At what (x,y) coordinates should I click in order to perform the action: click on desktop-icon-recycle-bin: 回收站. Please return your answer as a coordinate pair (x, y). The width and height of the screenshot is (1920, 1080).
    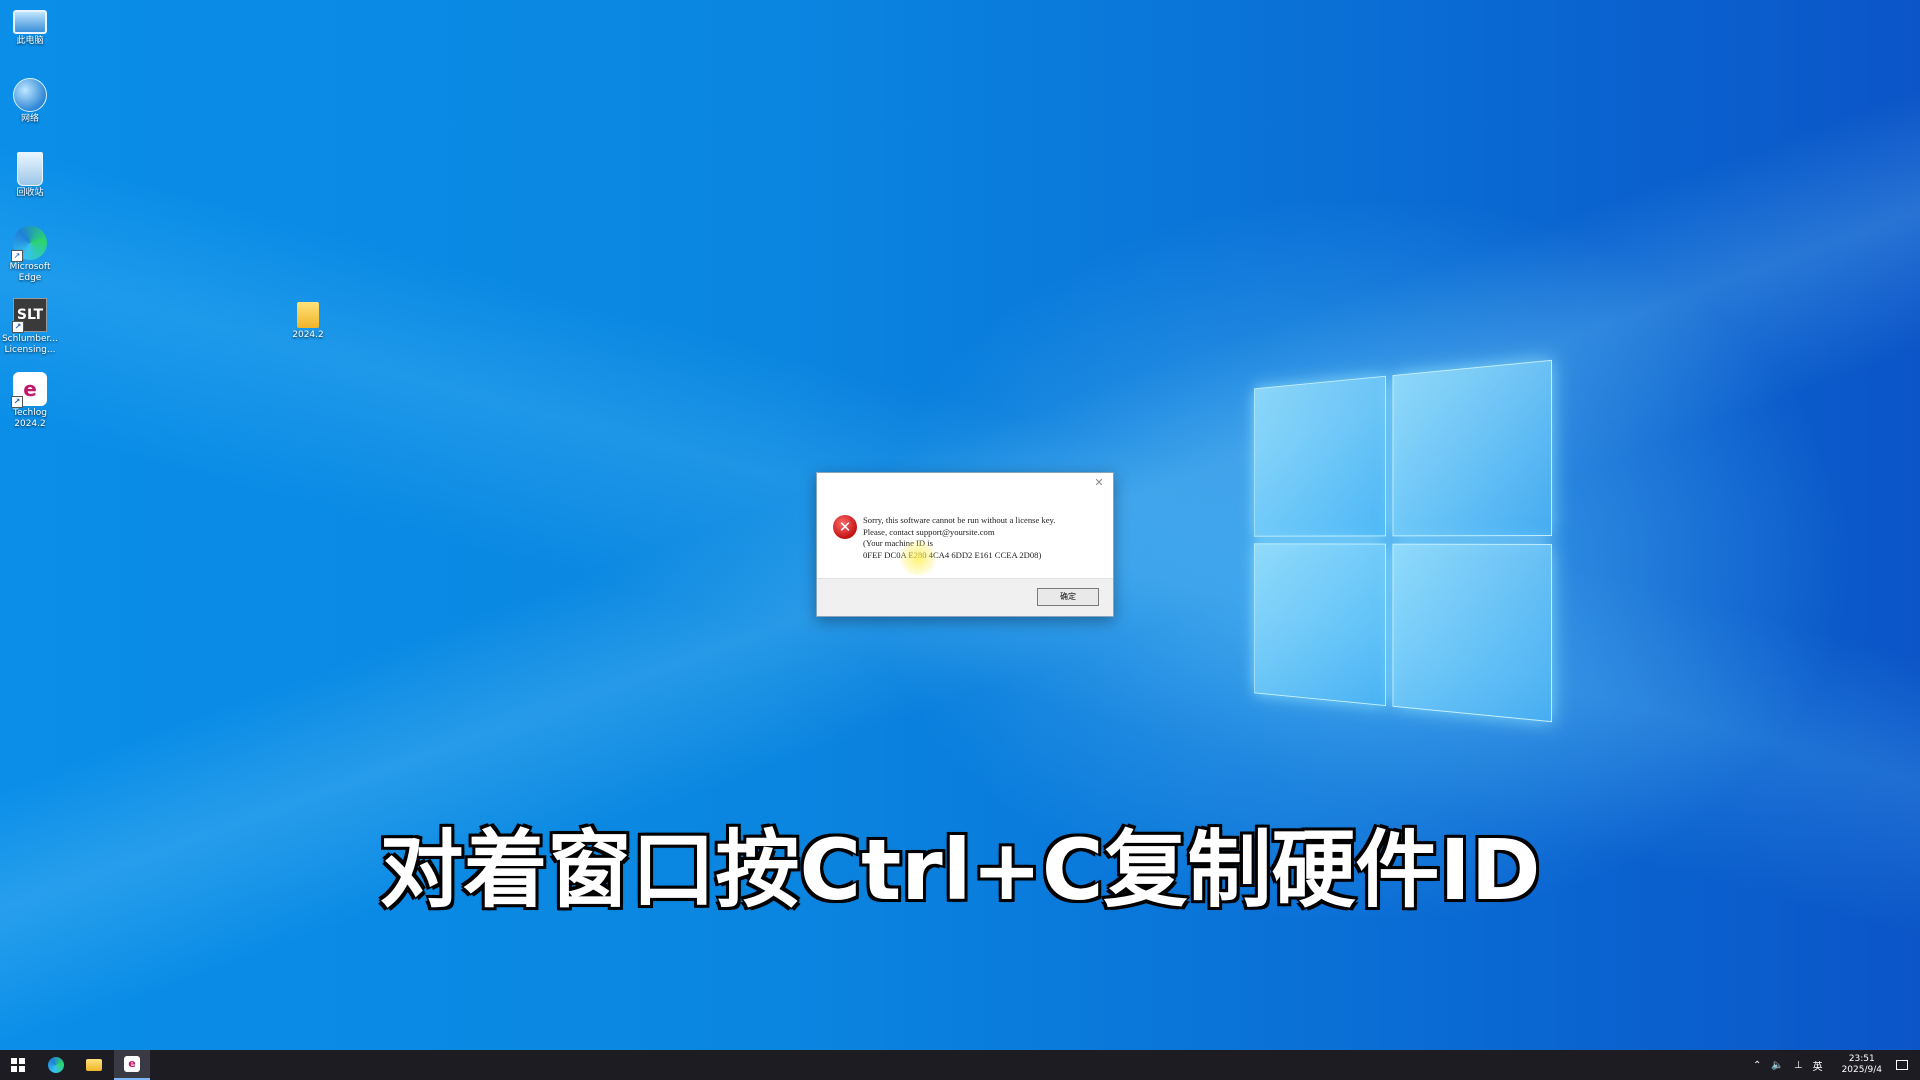
    Looking at the image, I should click on (30, 175).